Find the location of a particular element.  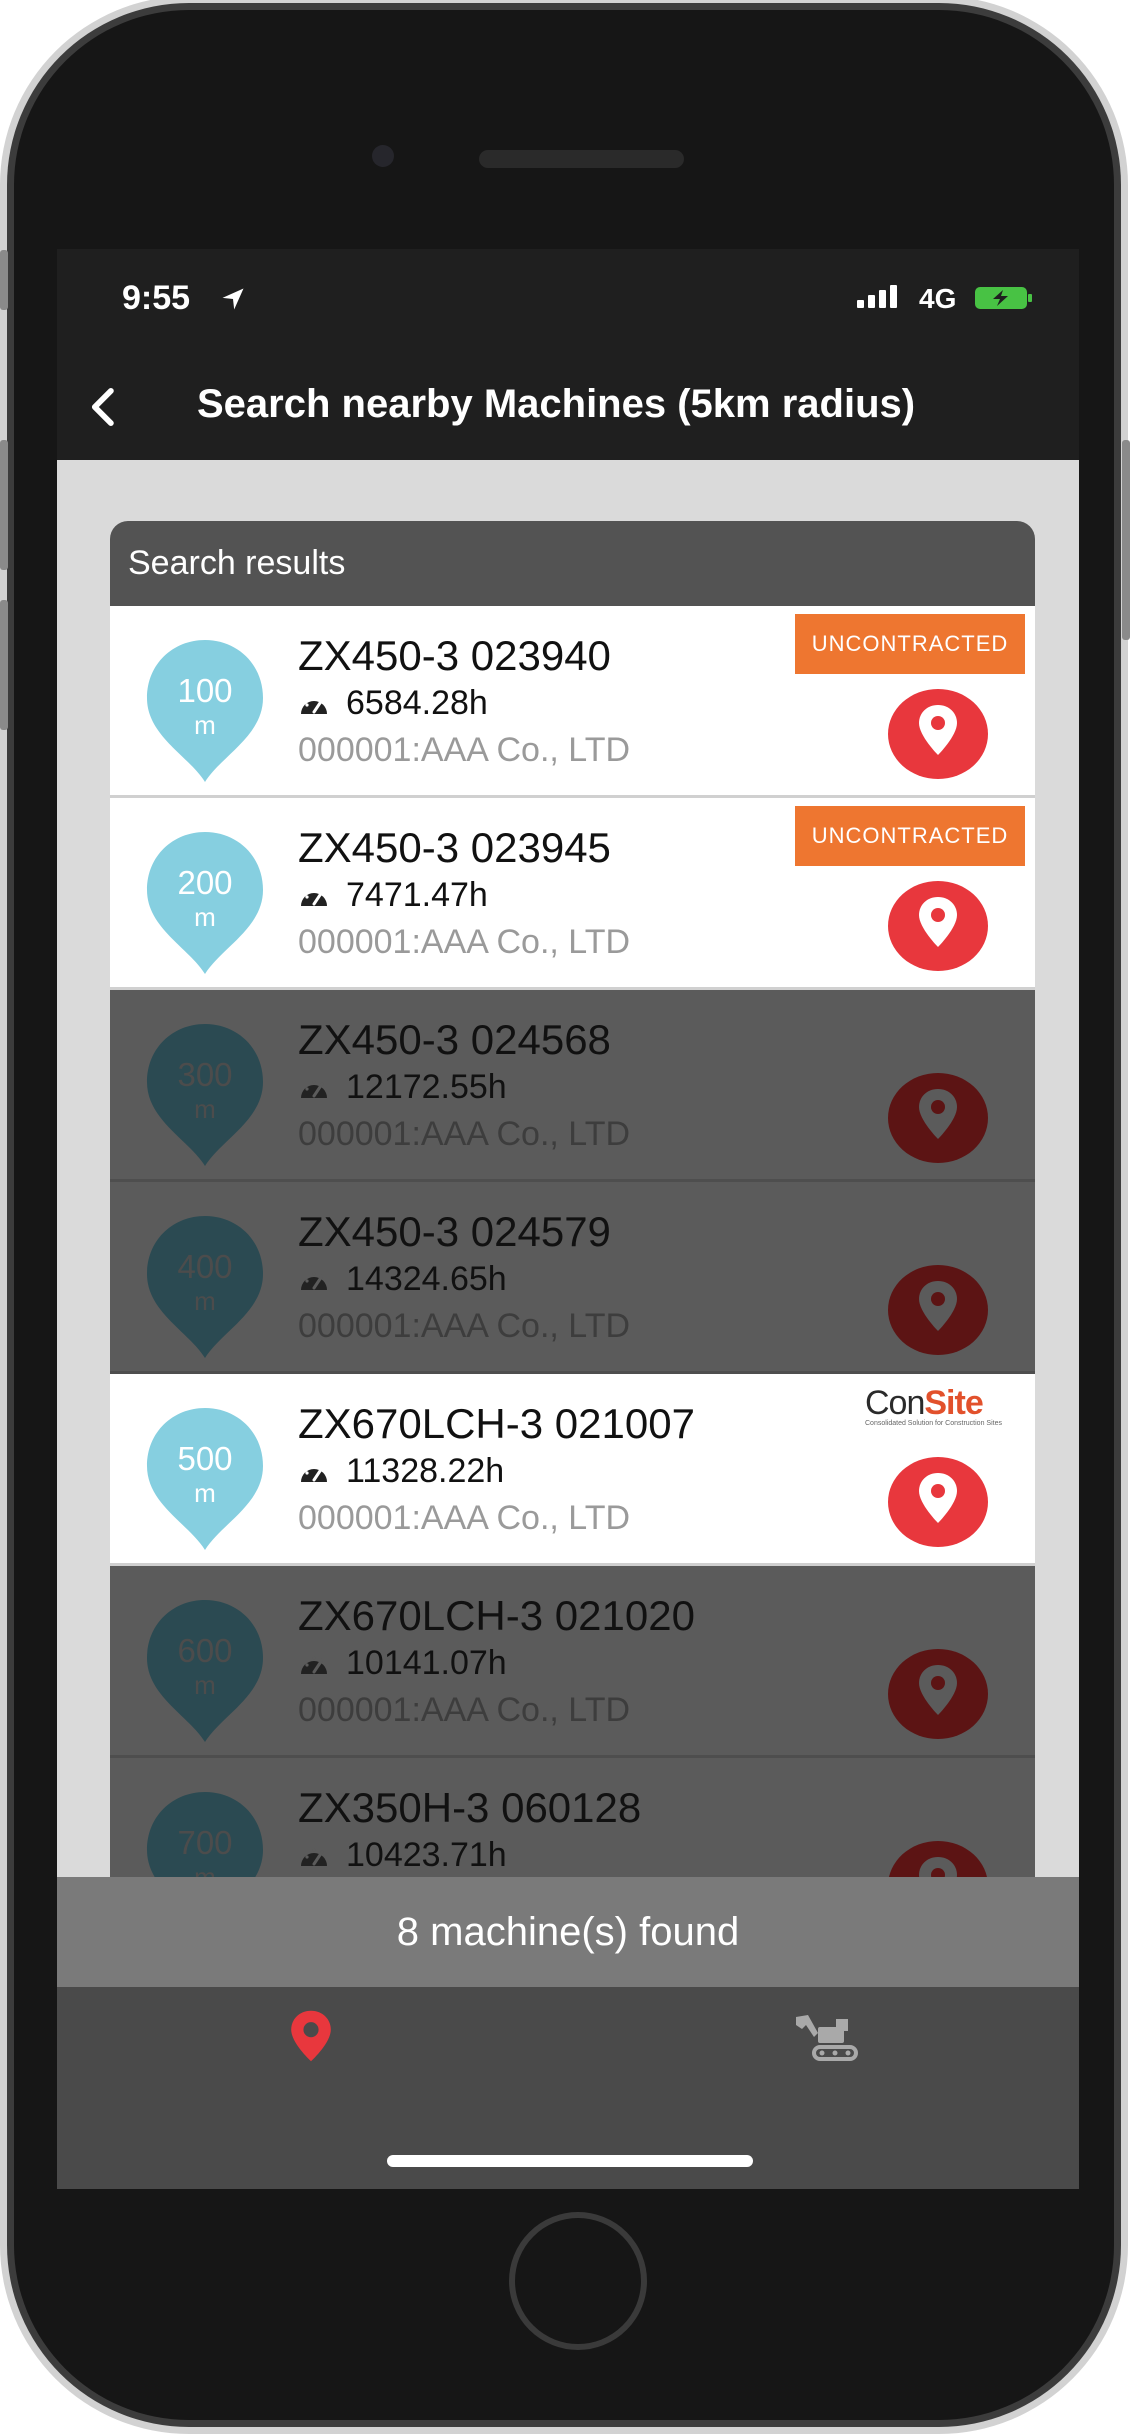

machines-found-count: 8 machine(s) found is located at coordinates (568, 1932).